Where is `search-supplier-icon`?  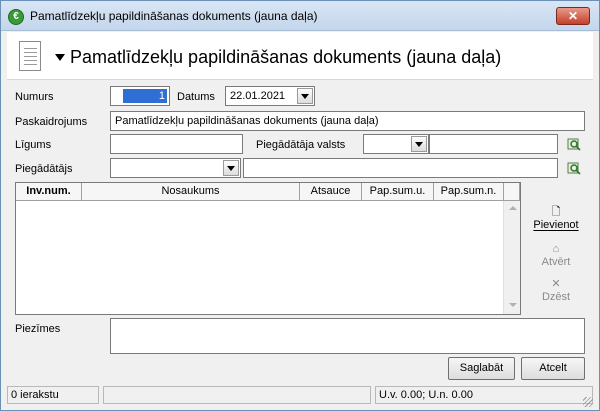
search-supplier-icon is located at coordinates (574, 168).